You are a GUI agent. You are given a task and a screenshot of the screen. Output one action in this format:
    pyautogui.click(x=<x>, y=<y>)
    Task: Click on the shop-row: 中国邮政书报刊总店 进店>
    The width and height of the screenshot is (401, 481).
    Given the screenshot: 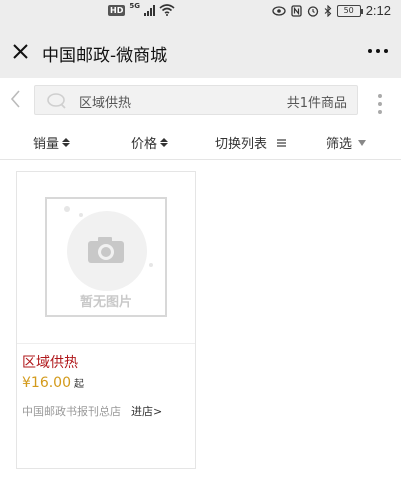 What is the action you would take?
    pyautogui.click(x=92, y=411)
    